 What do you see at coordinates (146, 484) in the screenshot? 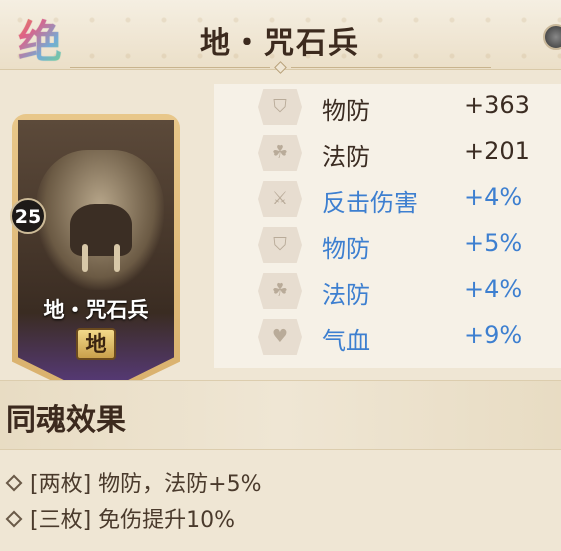
I see `set-effect-text: [两枚] 物防，法防+5%` at bounding box center [146, 484].